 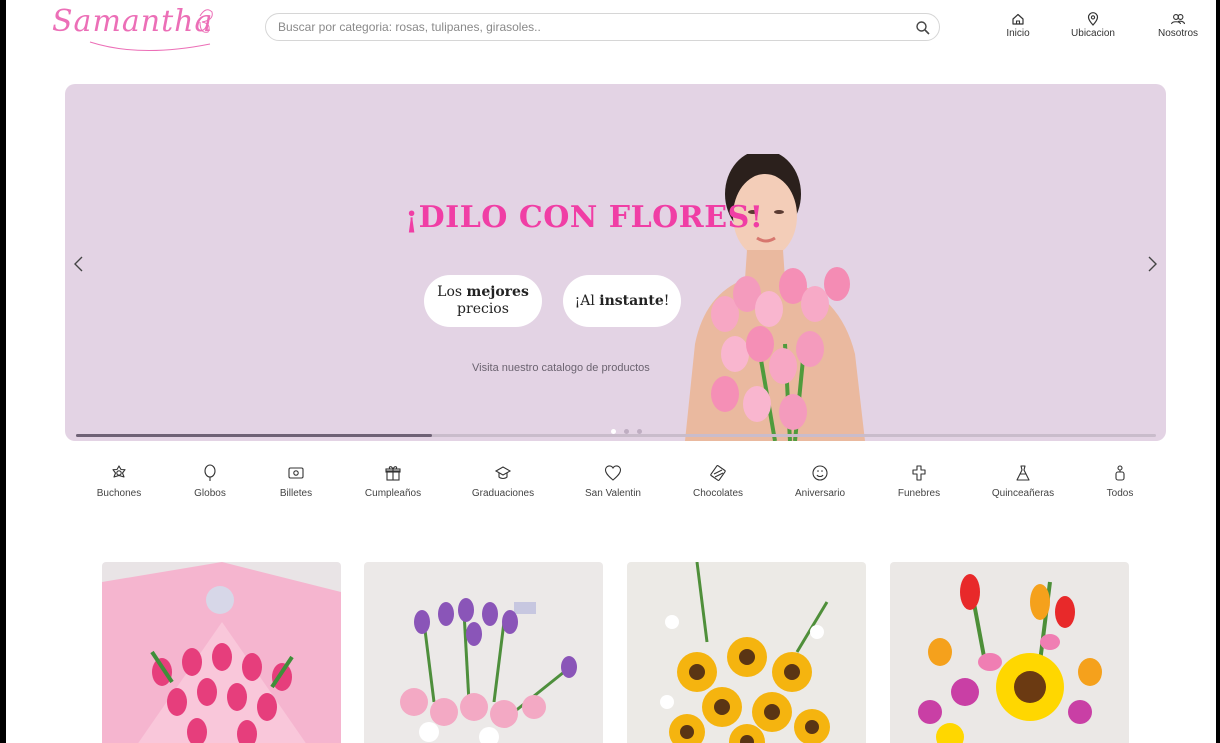 What do you see at coordinates (452, 292) in the screenshot?
I see `pill-1-prefix: Los` at bounding box center [452, 292].